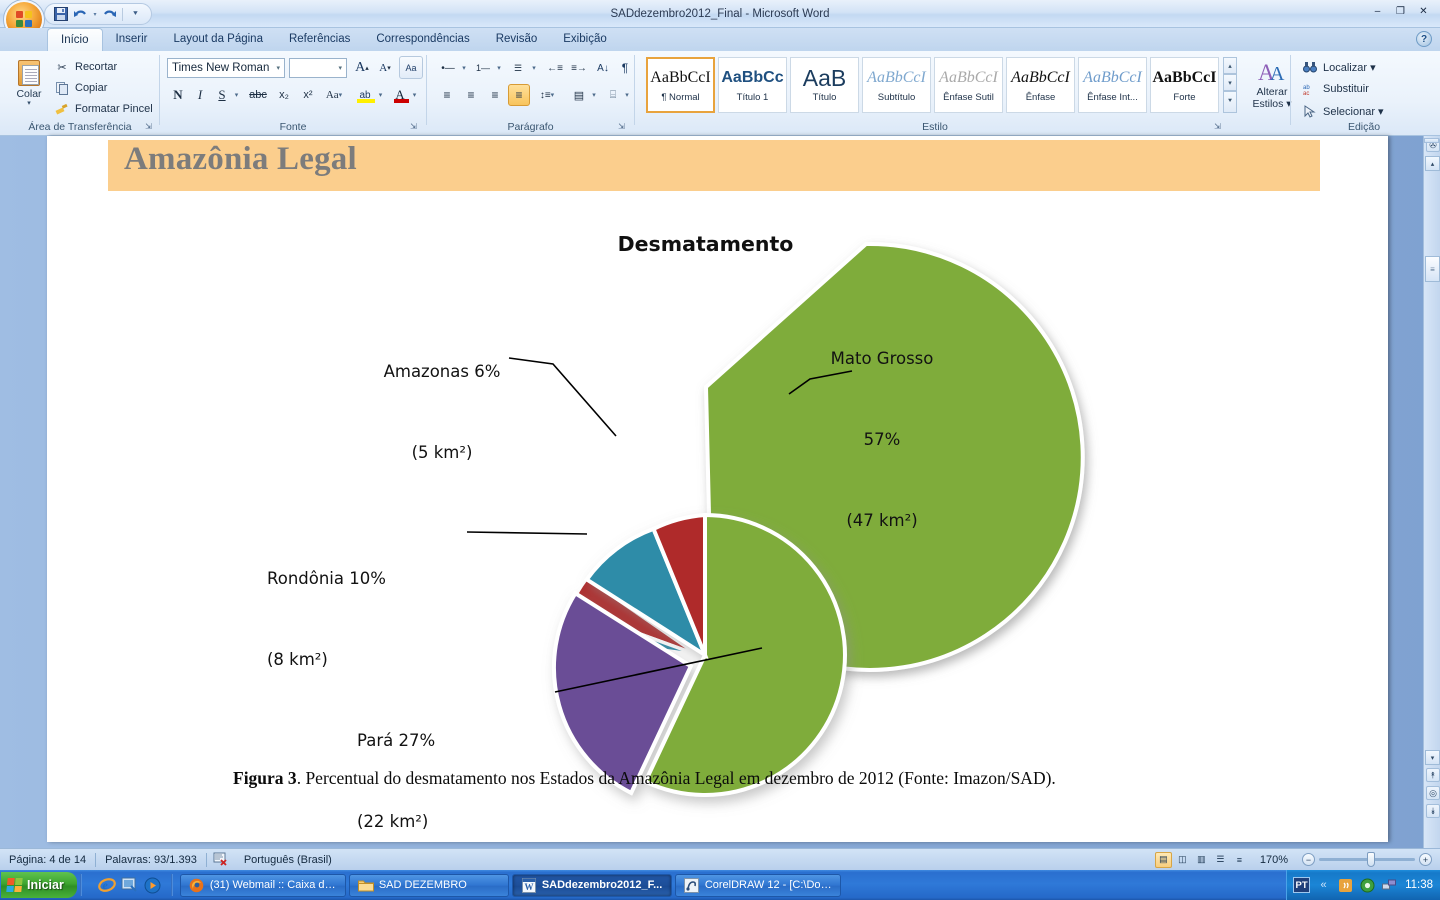 The image size is (1440, 900). I want to click on tab-revisao: Revisão, so click(517, 39).